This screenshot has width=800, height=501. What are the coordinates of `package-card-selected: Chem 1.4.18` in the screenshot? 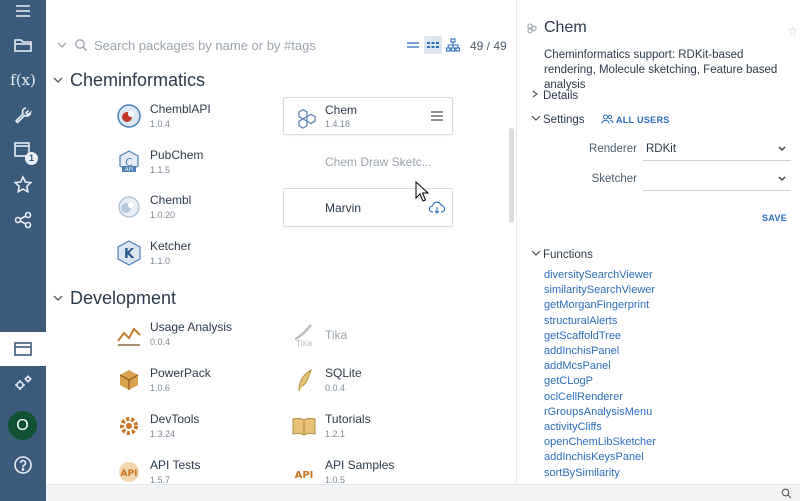 It's located at (368, 116).